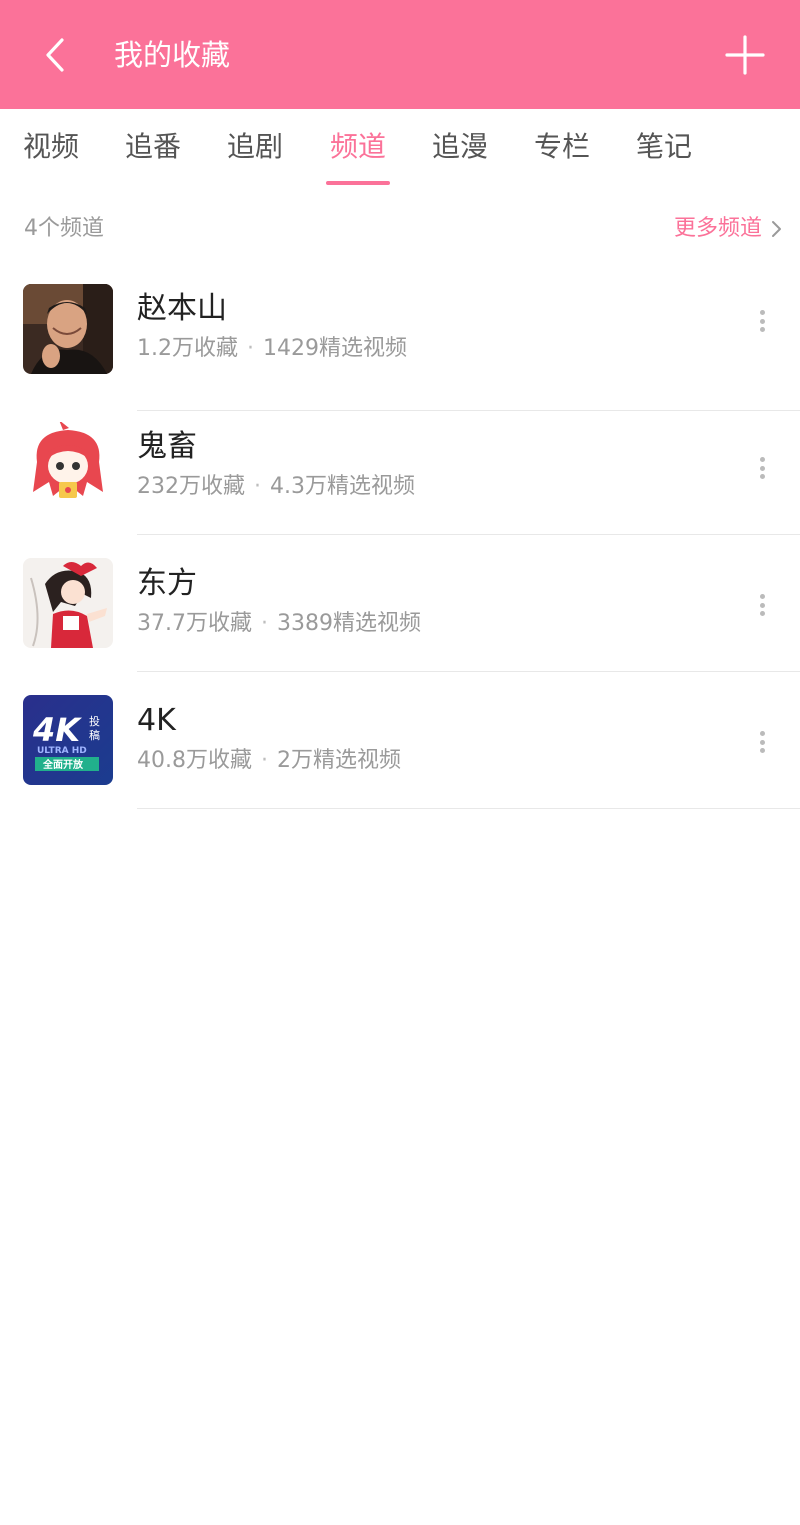  I want to click on list-item: 鬼畜 232万收藏 · 4.3万精选视频, so click(400, 466).